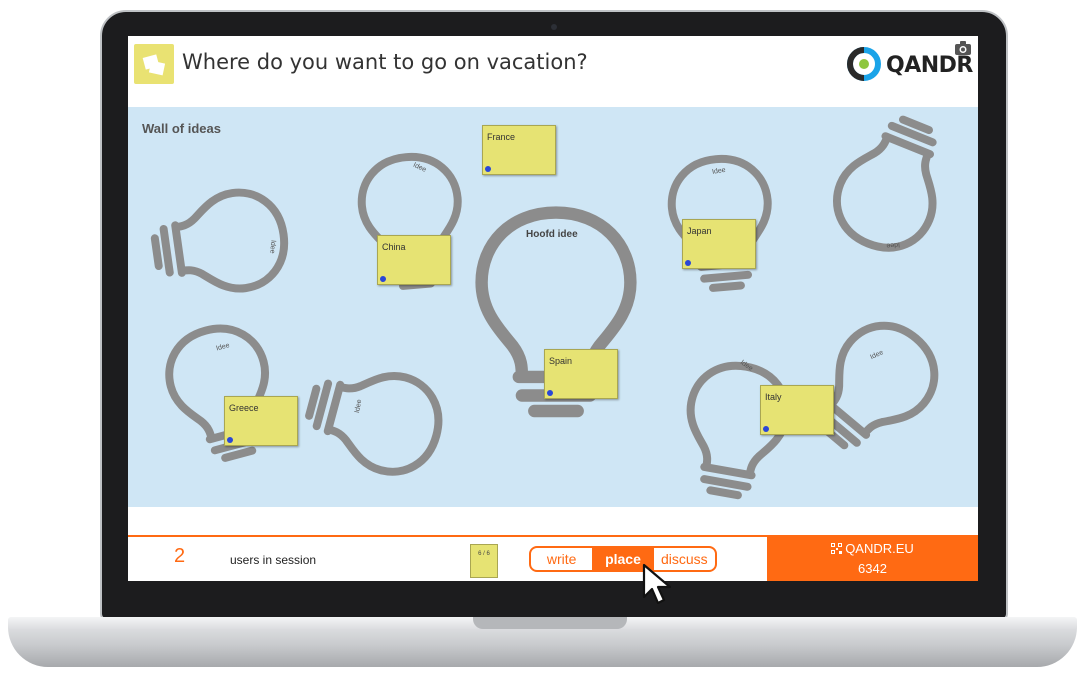 The width and height of the screenshot is (1085, 679). Describe the element at coordinates (581, 374) in the screenshot. I see `sticky-note: Spain` at that location.